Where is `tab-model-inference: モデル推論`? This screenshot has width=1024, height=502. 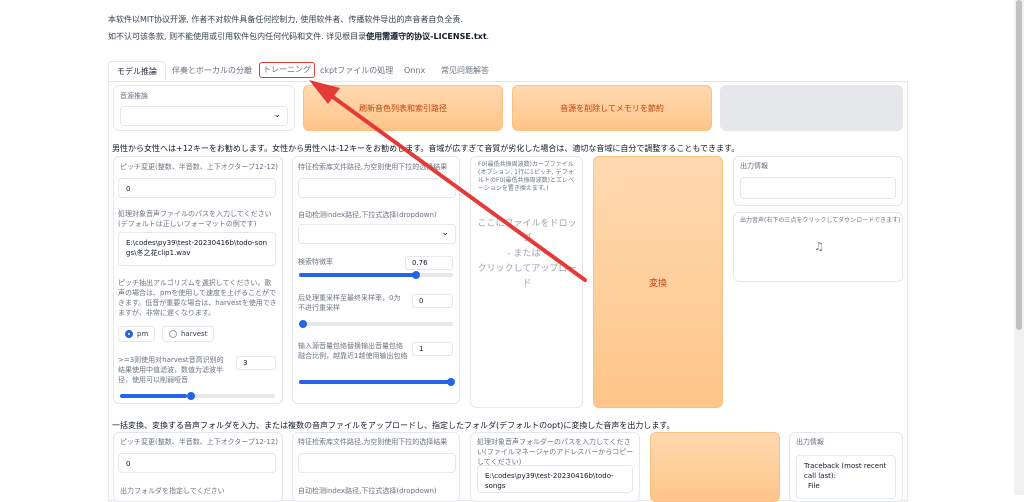
tab-model-inference: モデル推論 is located at coordinates (137, 71).